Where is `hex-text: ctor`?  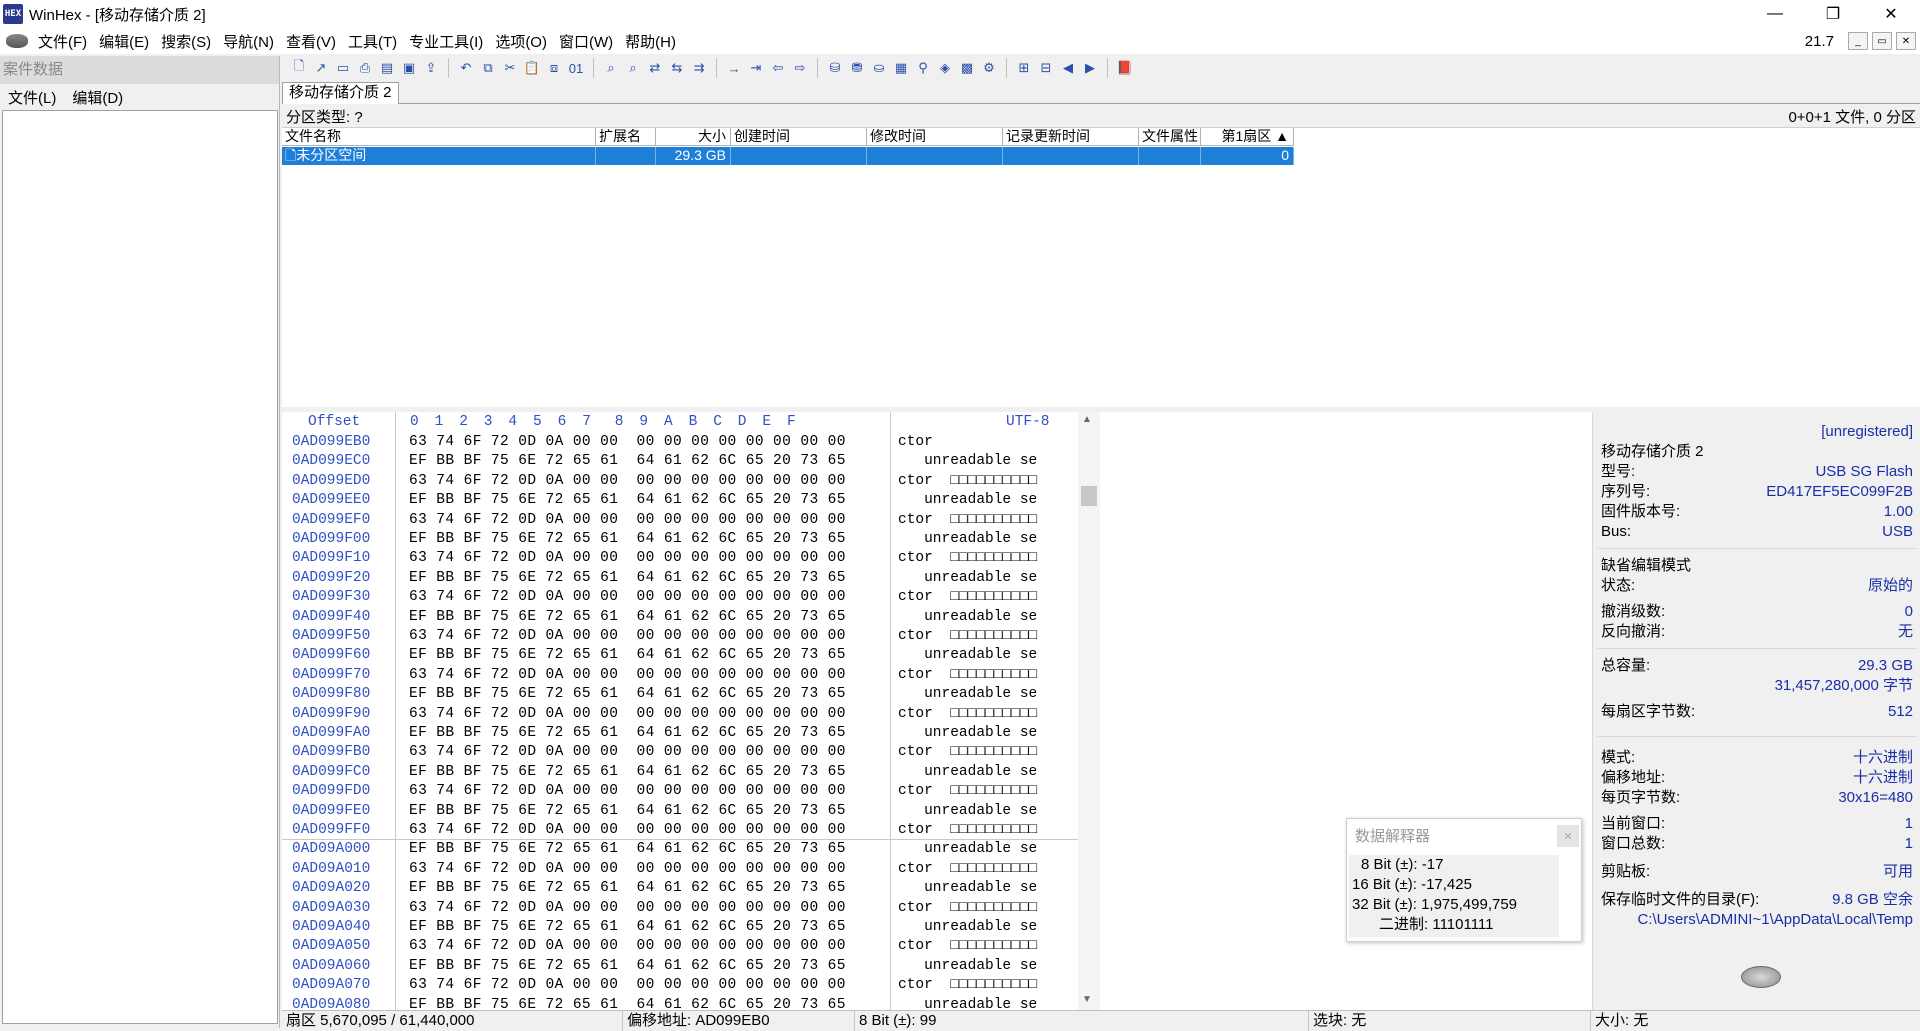 hex-text: ctor is located at coordinates (915, 442).